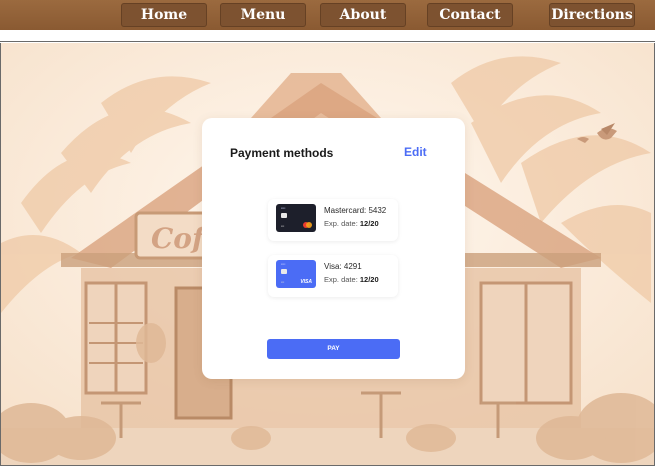  Describe the element at coordinates (363, 15) in the screenshot. I see `nav-about-button: About` at that location.